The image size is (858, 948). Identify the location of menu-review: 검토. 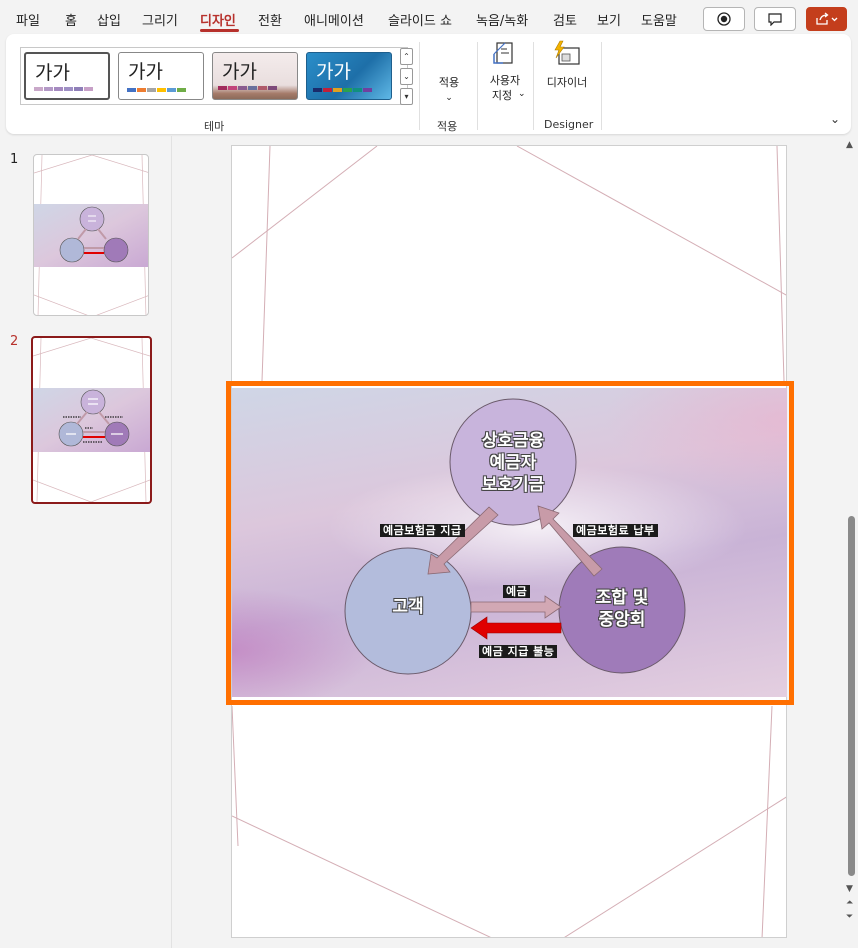
(565, 19).